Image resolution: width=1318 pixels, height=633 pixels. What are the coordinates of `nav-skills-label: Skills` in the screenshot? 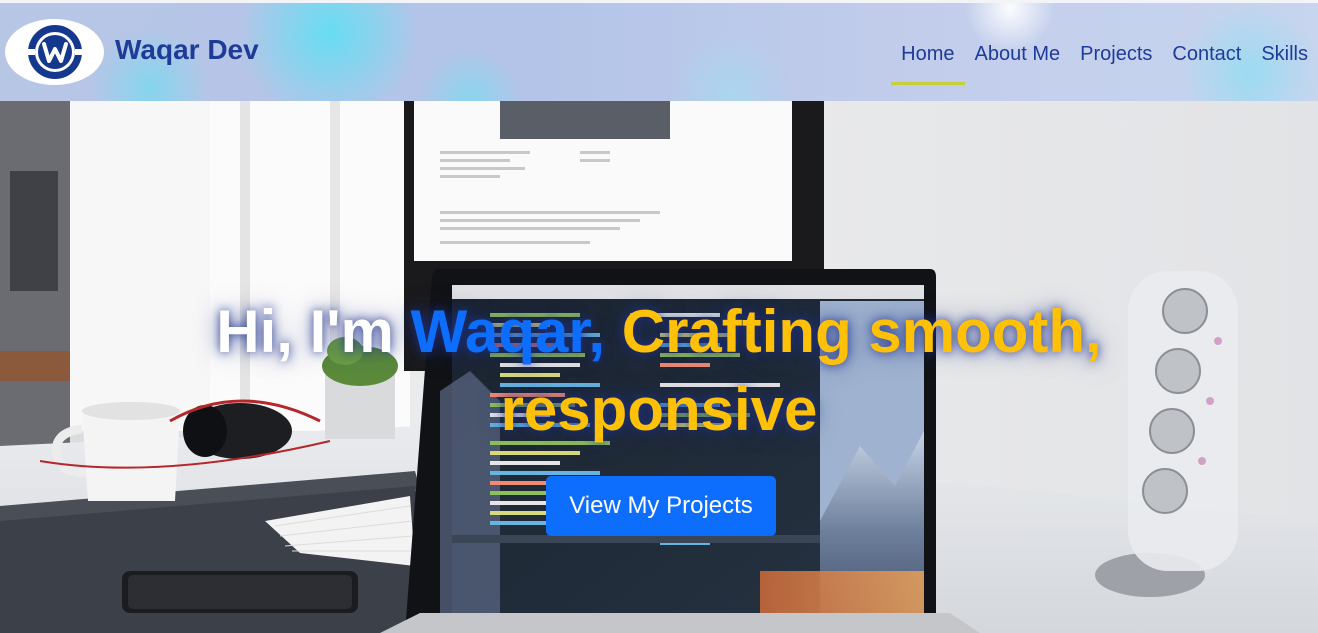 It's located at (1284, 53).